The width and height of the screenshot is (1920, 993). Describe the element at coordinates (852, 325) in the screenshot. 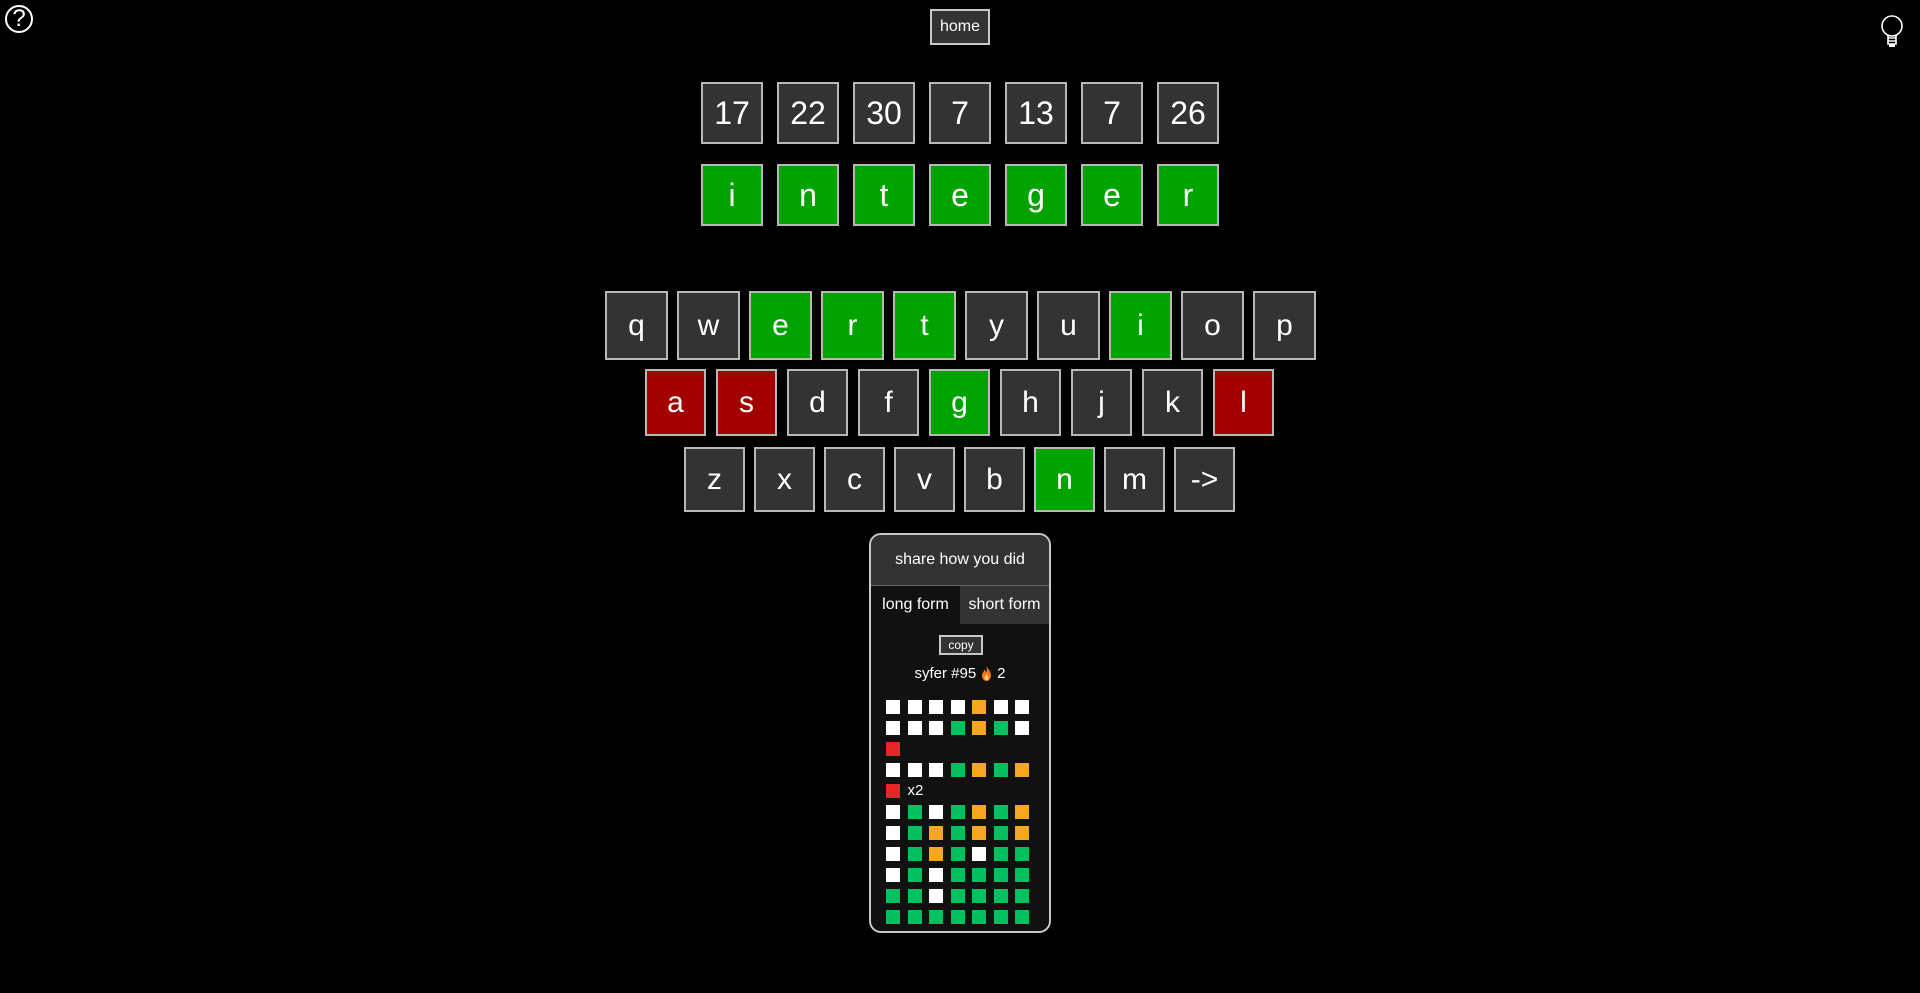

I see `key-r: r` at that location.